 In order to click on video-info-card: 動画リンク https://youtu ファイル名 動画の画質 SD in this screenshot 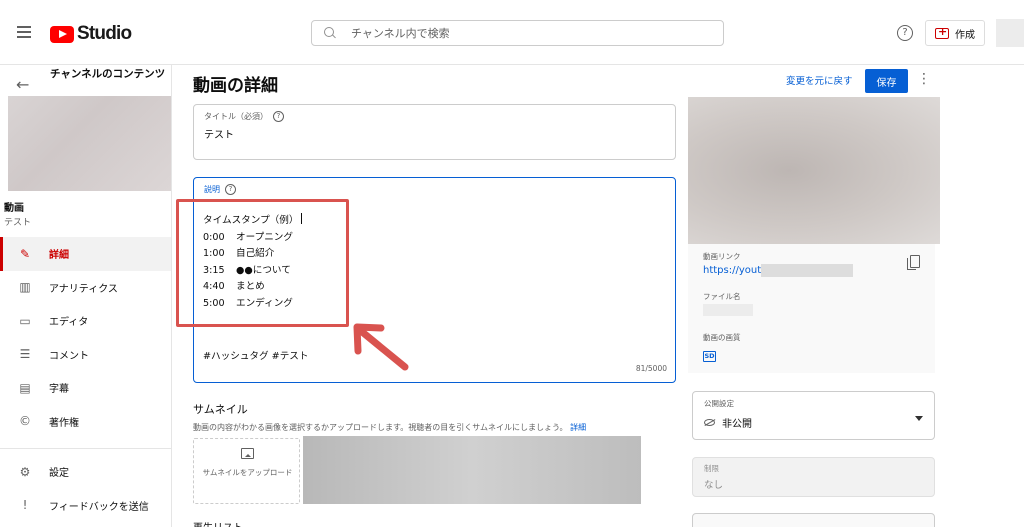, I will do `click(814, 235)`.